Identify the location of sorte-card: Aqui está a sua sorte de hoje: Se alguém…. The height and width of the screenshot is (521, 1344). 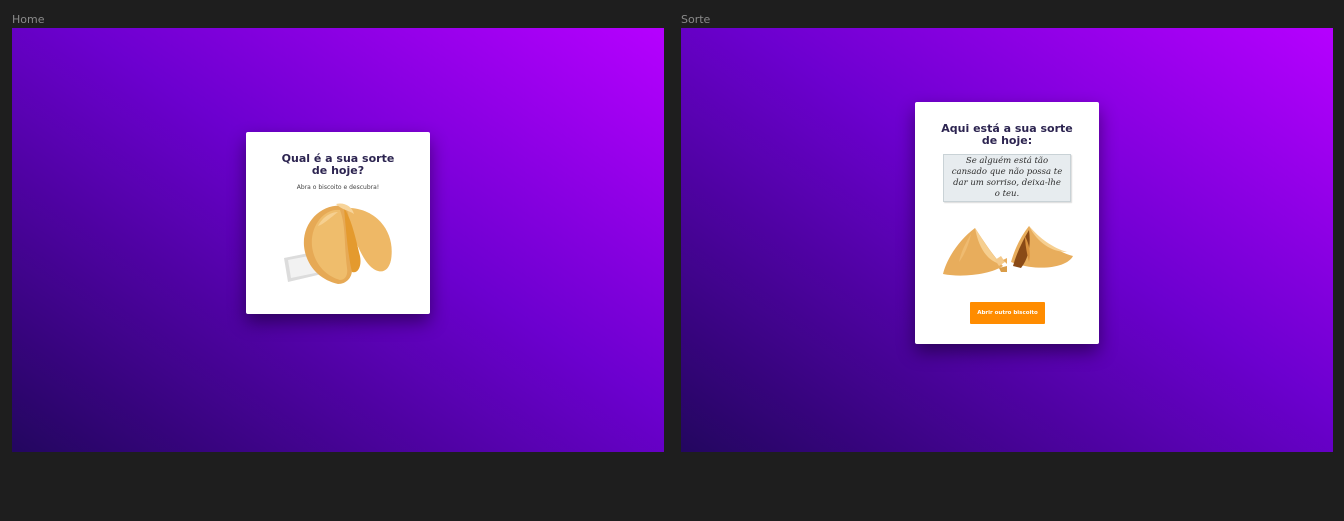
(1007, 223).